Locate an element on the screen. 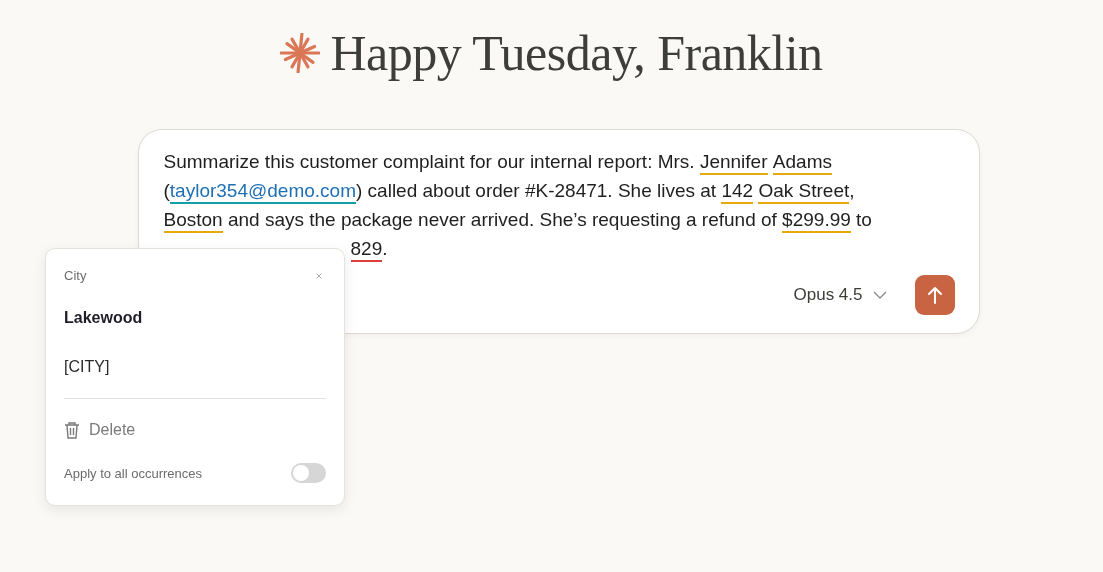  arrow-up-icon is located at coordinates (934, 295).